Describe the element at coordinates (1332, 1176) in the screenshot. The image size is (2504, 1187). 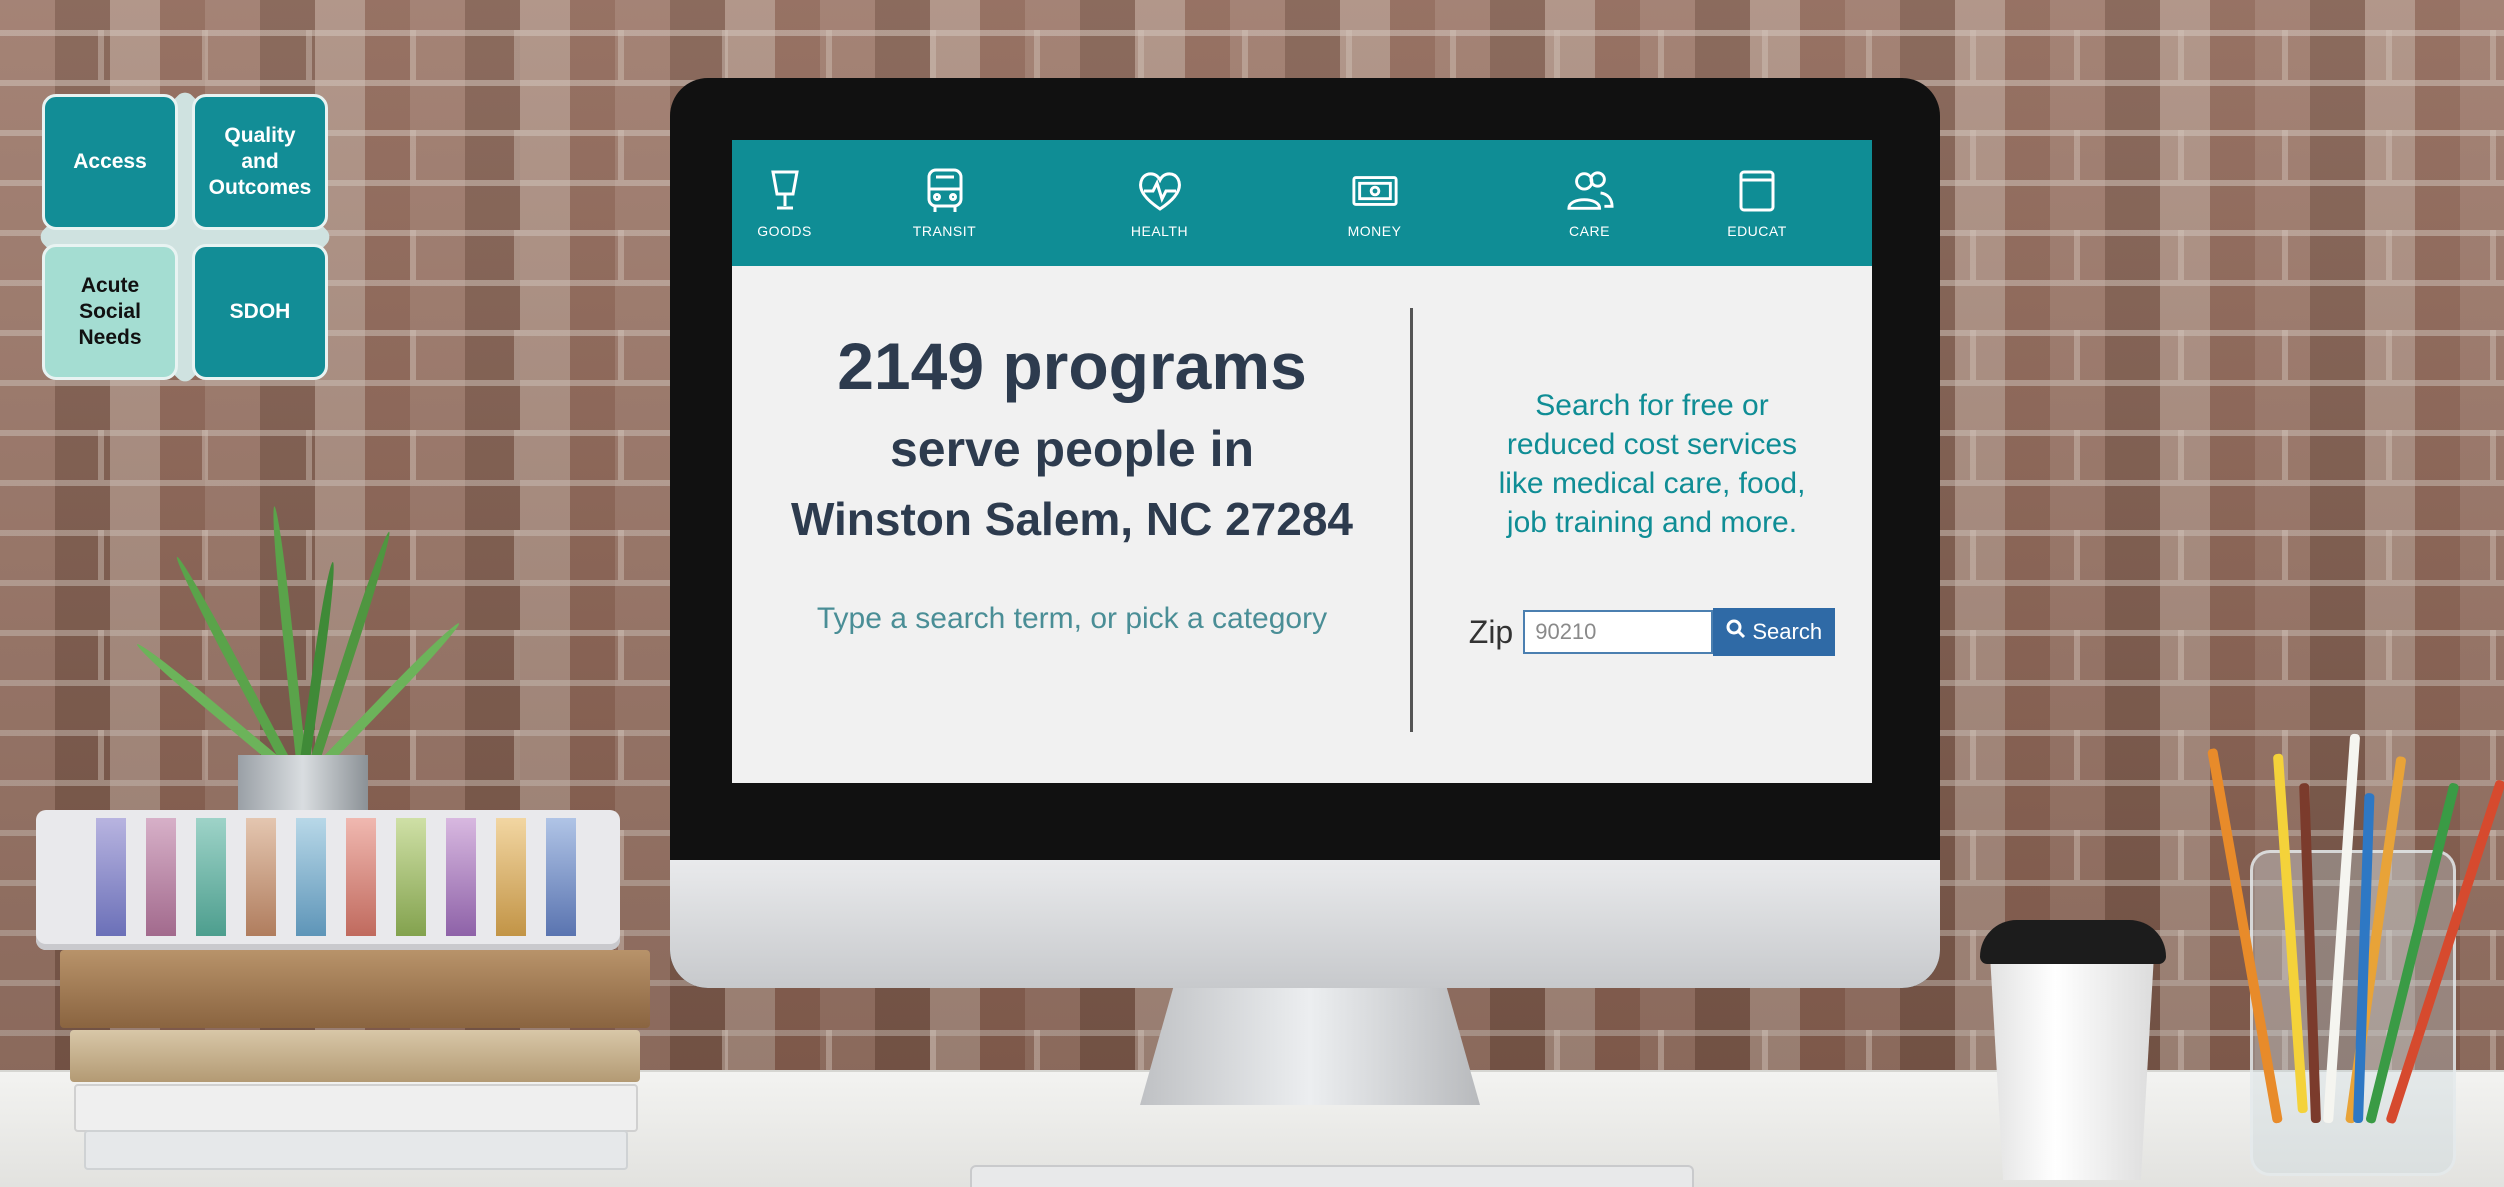
I see `keyboard` at that location.